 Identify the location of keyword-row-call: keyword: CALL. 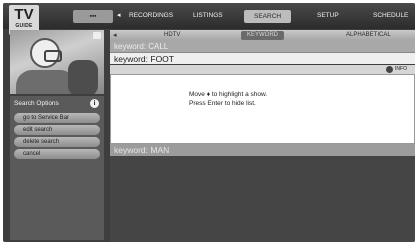
(262, 46).